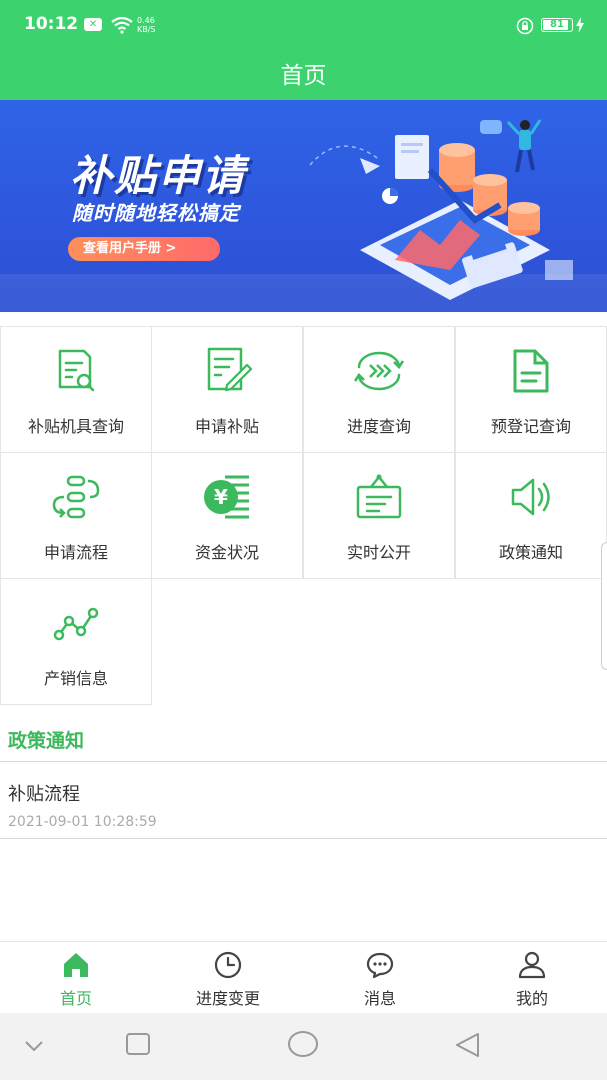 This screenshot has height=1080, width=607. I want to click on tab-label: 消息, so click(379, 998).